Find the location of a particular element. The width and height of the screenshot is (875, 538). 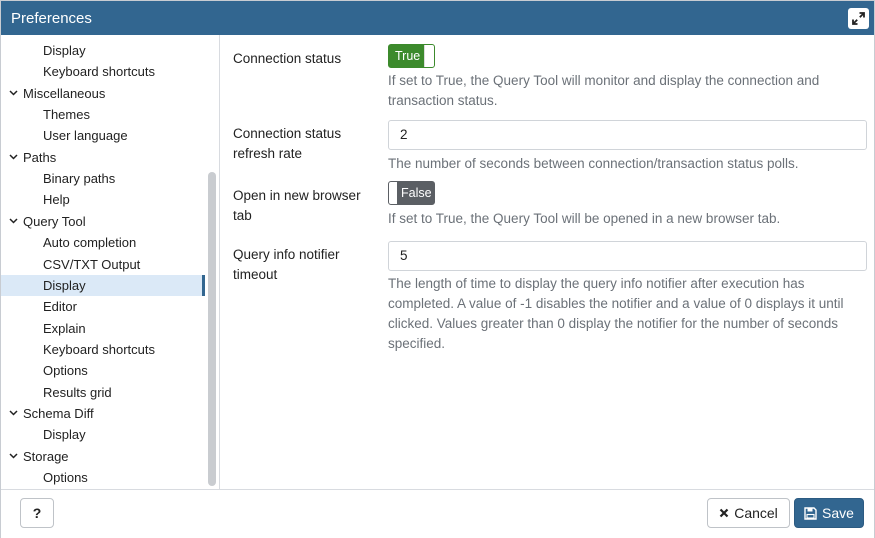

new-tab-toggle: False is located at coordinates (411, 193).